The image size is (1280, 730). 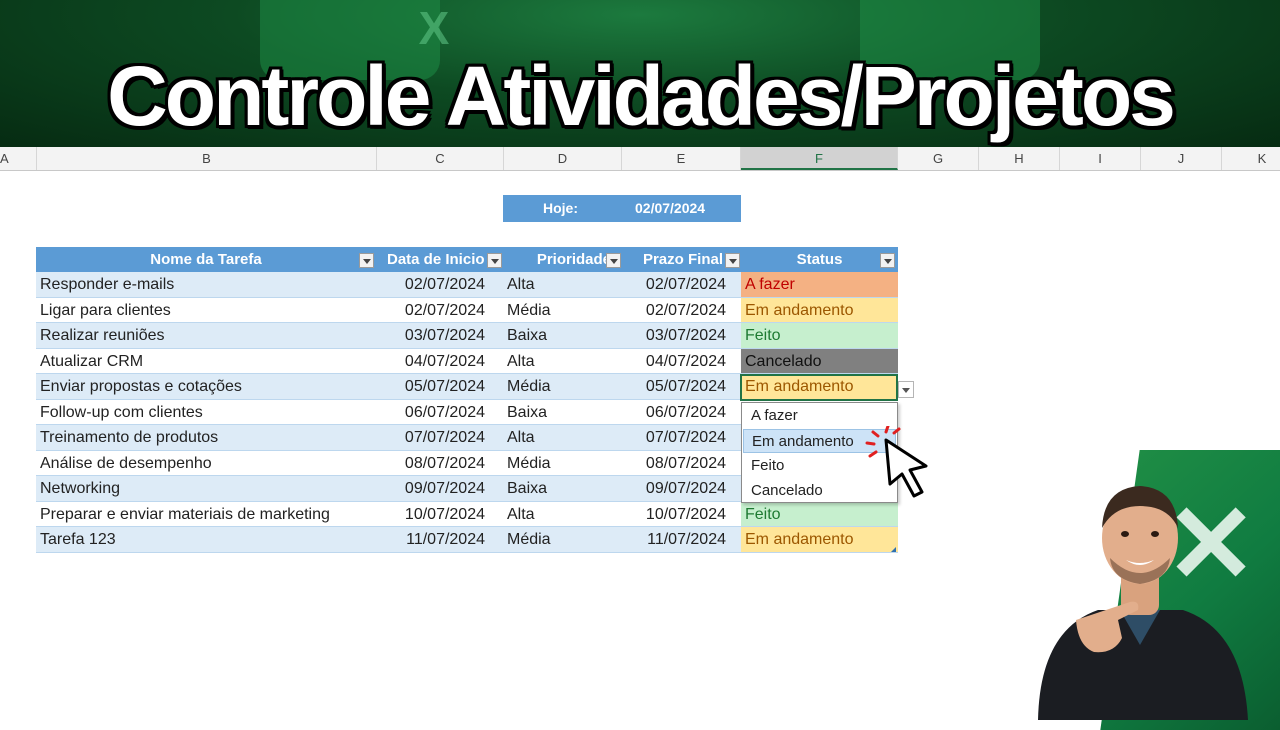 What do you see at coordinates (670, 208) in the screenshot?
I see `today-value: 02/07/2024` at bounding box center [670, 208].